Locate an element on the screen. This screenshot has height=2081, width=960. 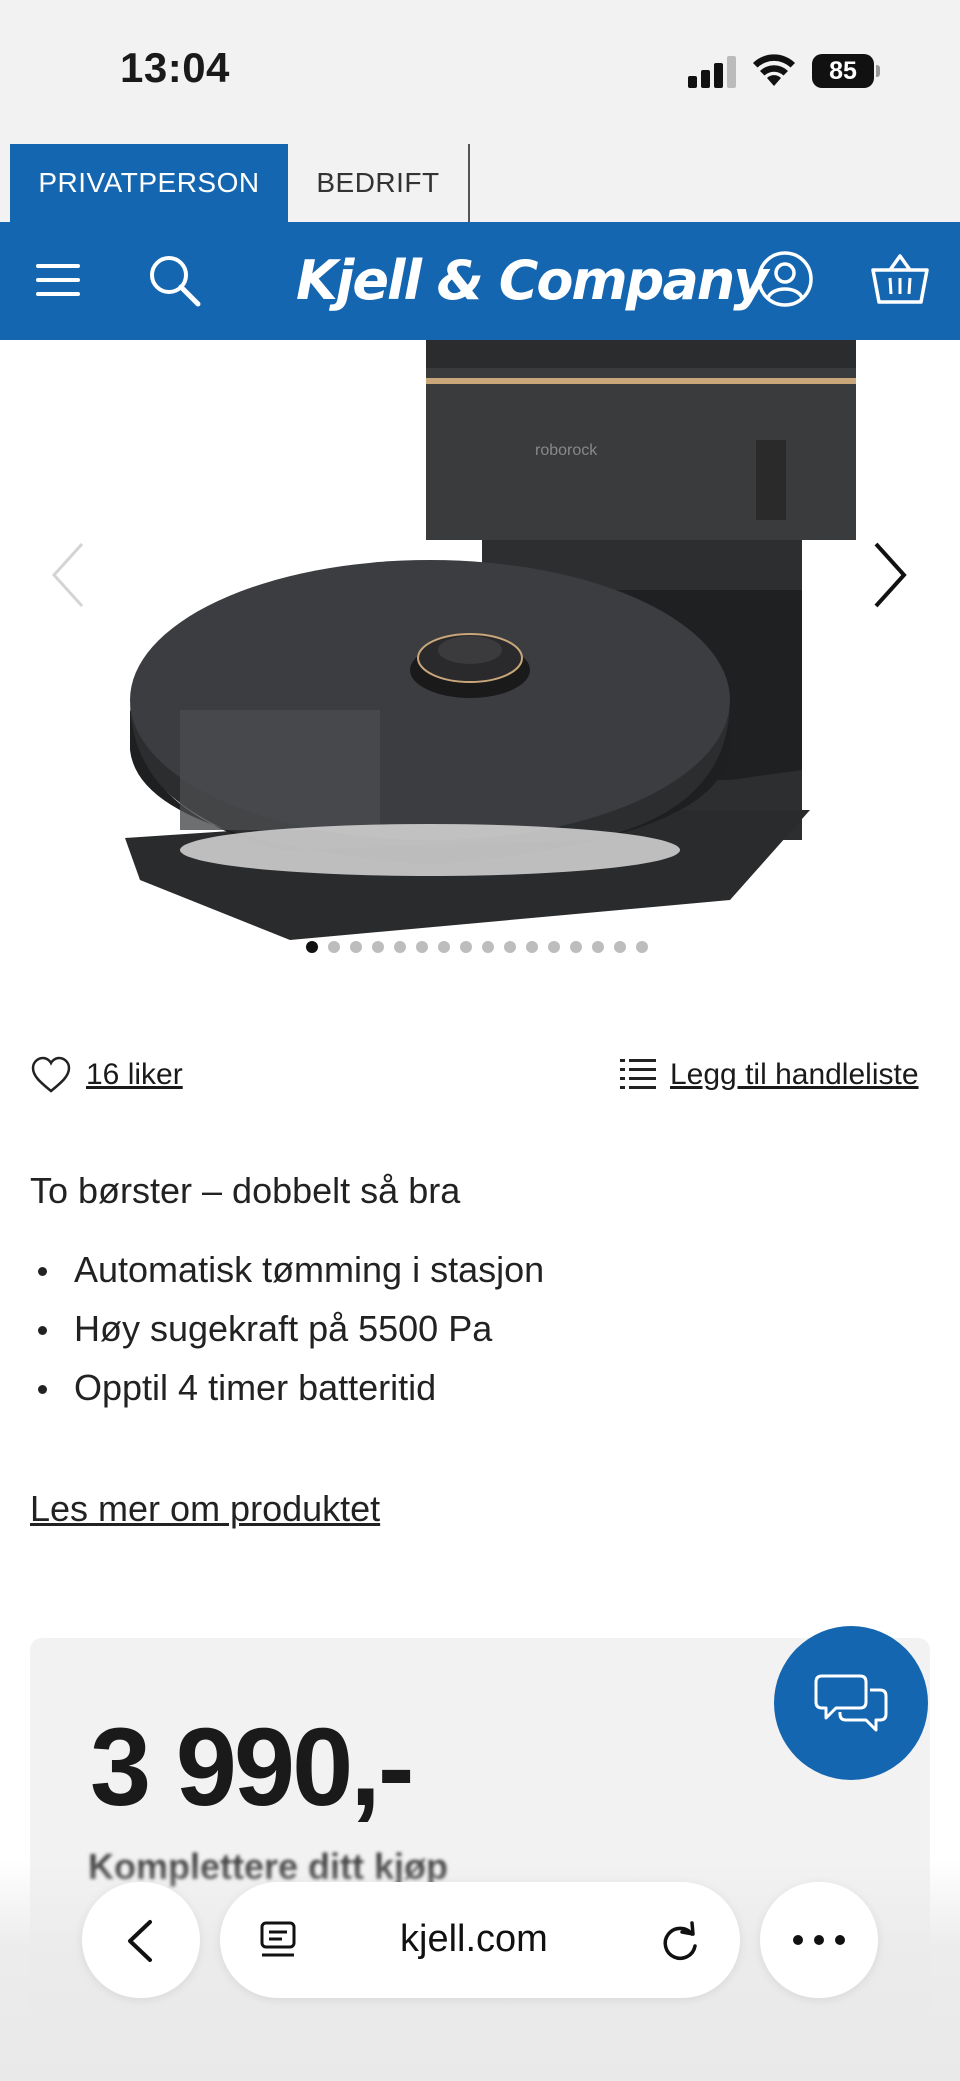
browser-back-button is located at coordinates (141, 1940).